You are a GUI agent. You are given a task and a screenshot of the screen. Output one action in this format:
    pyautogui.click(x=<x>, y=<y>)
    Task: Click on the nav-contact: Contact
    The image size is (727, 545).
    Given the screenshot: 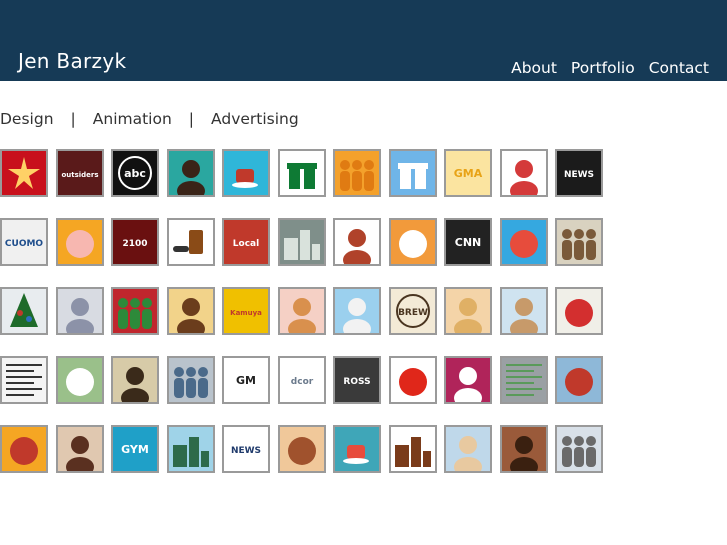 What is the action you would take?
    pyautogui.click(x=679, y=68)
    